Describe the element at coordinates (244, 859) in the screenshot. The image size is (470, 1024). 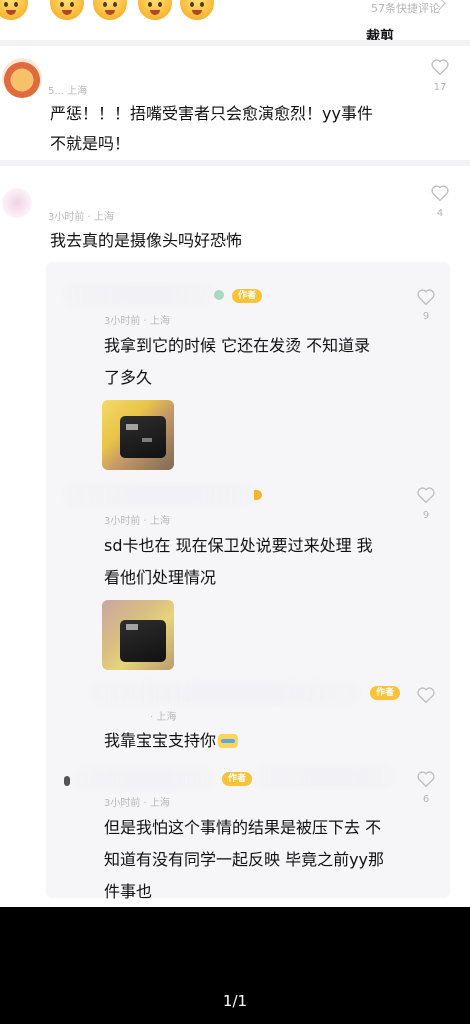
I see `reply-text-line: 知道有没有同学一起反映 毕竟之前yy那` at that location.